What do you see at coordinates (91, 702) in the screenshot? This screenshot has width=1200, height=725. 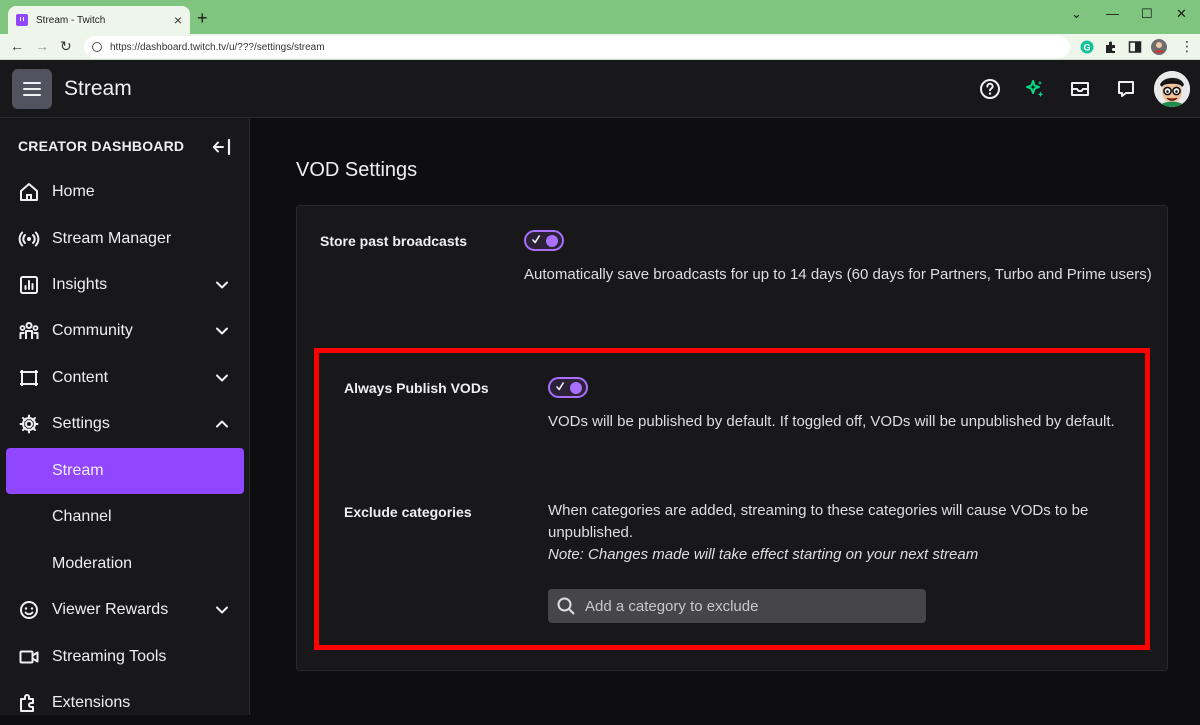 I see `sidebar-item-label: Extensions` at bounding box center [91, 702].